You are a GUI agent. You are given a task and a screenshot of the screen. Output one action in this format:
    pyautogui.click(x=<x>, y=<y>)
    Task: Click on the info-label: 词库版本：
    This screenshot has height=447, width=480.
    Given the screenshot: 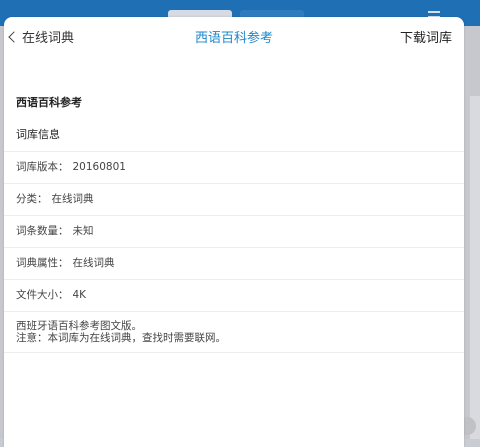 What is the action you would take?
    pyautogui.click(x=42, y=167)
    